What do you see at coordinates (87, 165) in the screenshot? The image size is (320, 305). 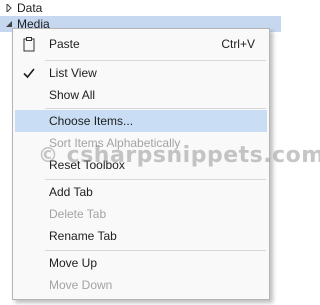 I see `menu-item-label: Reset Toolbox` at bounding box center [87, 165].